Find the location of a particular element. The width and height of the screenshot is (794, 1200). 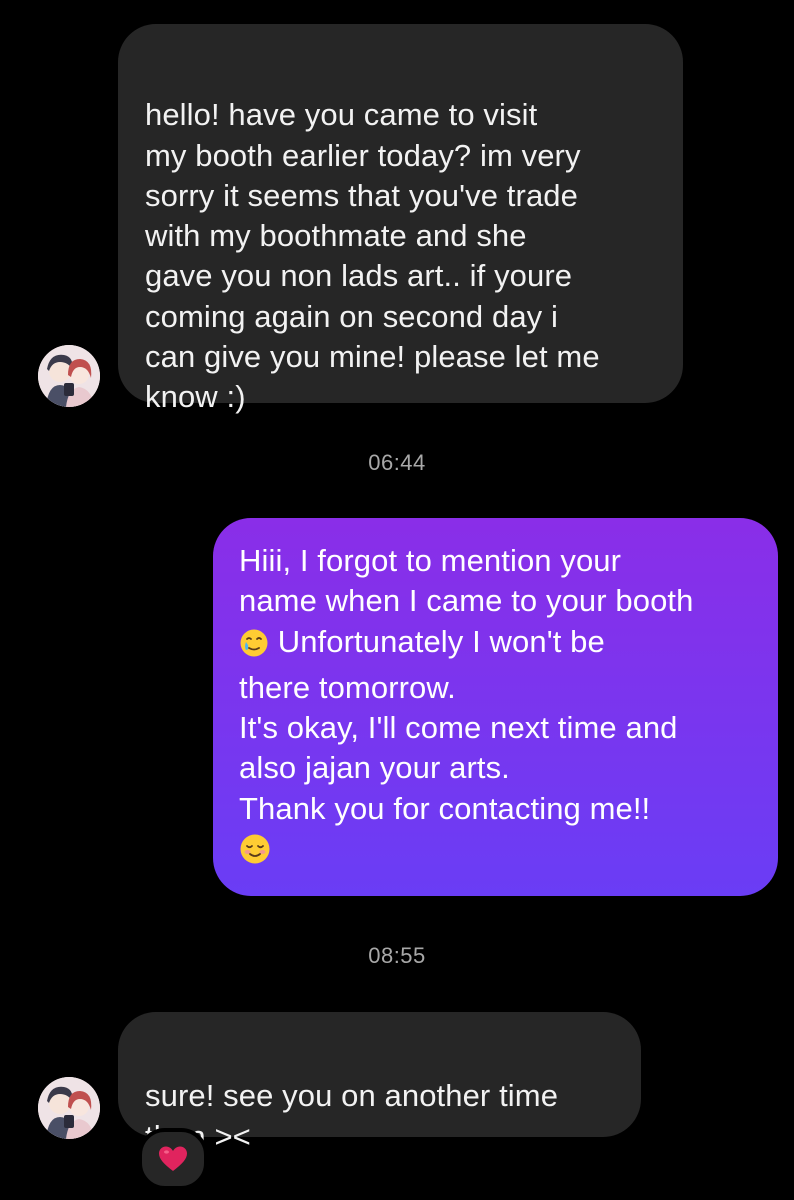

message-line is located at coordinates (498, 852).